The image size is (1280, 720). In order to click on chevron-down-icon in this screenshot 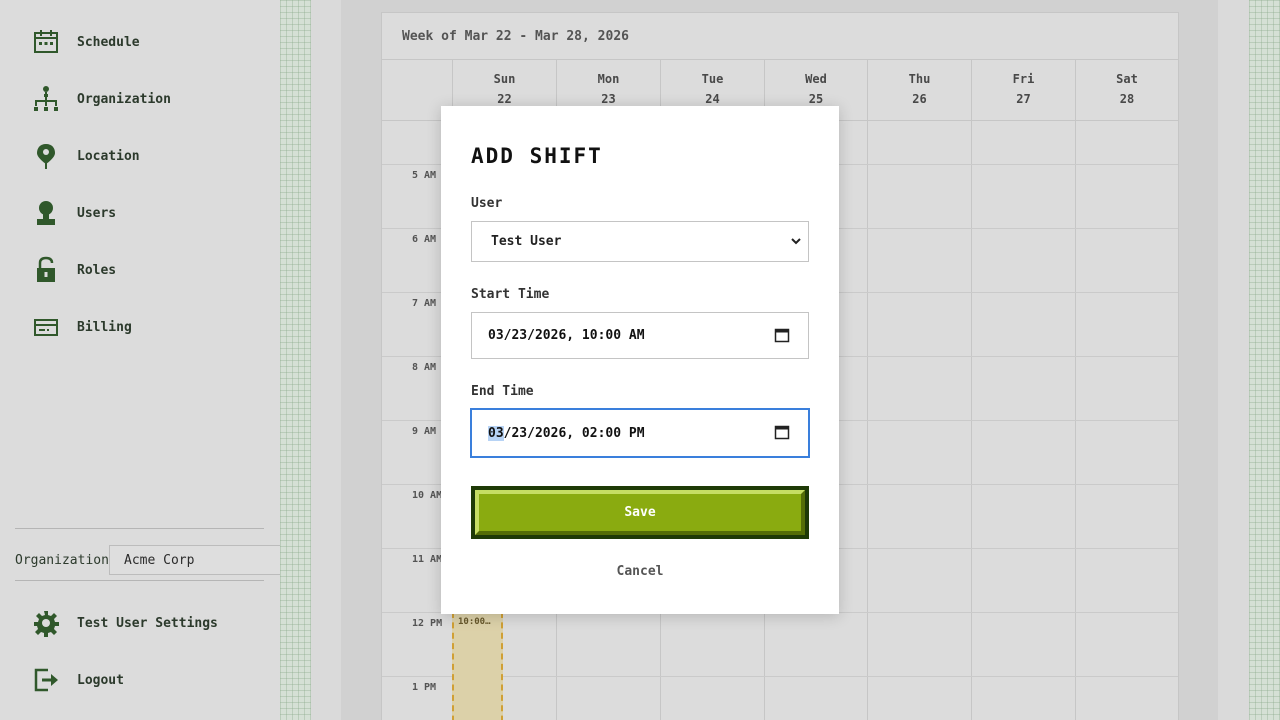, I will do `click(796, 241)`.